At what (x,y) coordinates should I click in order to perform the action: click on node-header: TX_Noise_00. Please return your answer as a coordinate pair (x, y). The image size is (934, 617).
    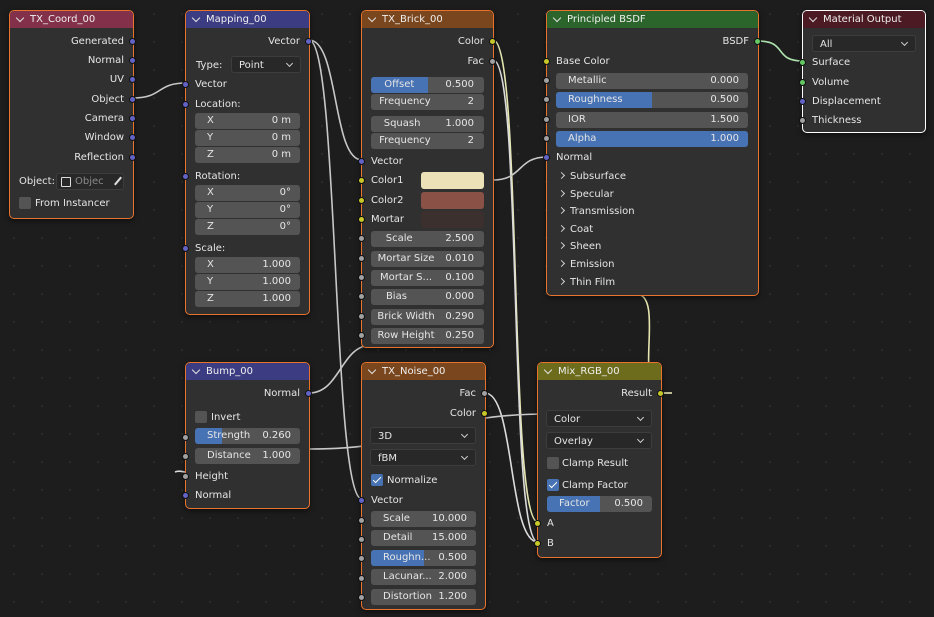
    Looking at the image, I should click on (423, 371).